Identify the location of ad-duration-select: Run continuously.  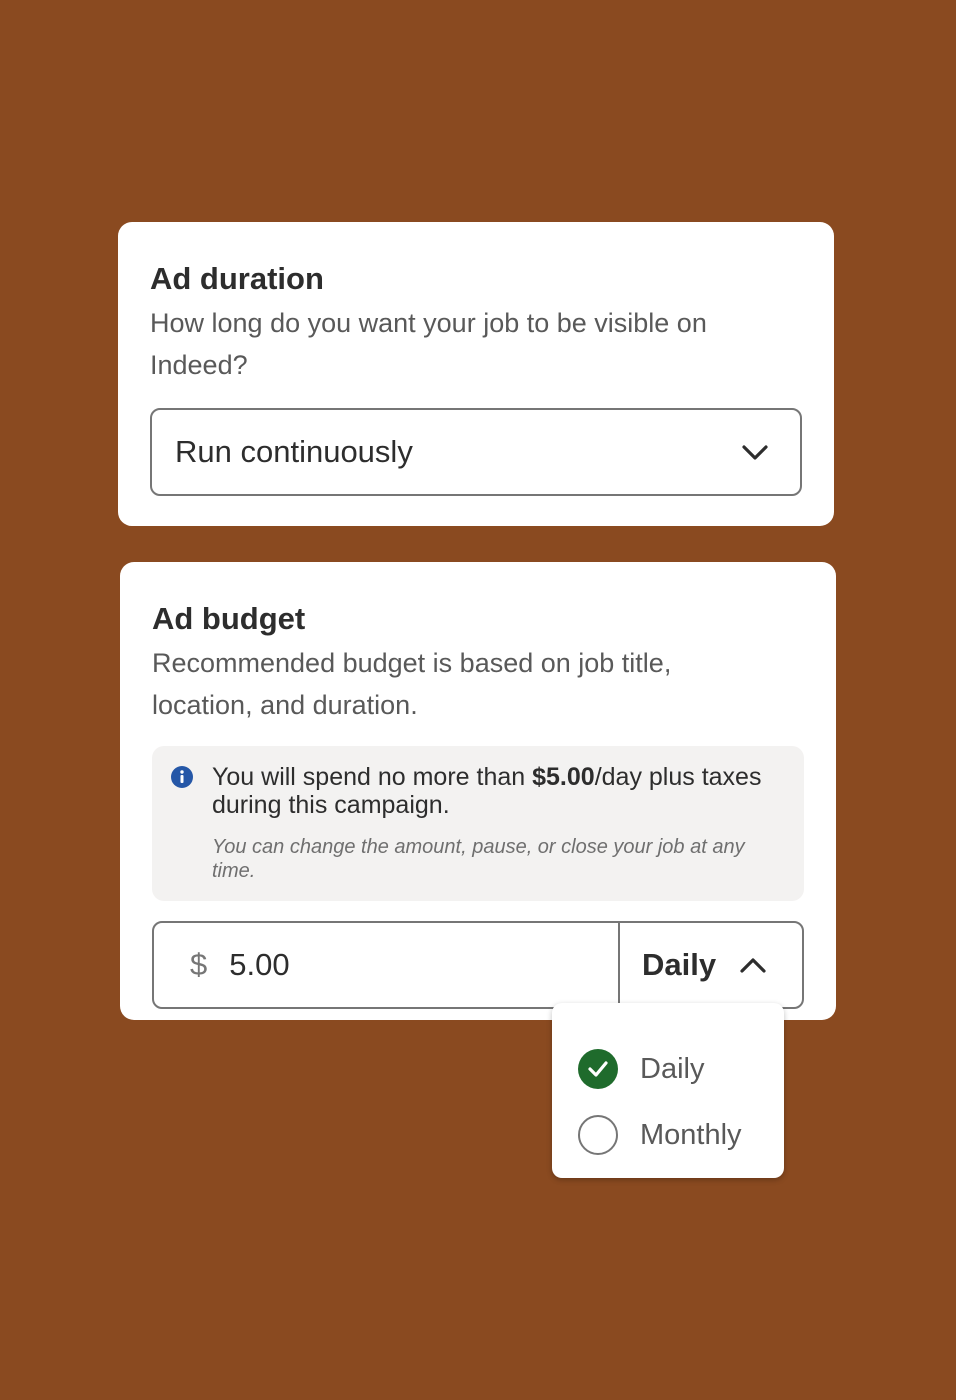
(476, 452).